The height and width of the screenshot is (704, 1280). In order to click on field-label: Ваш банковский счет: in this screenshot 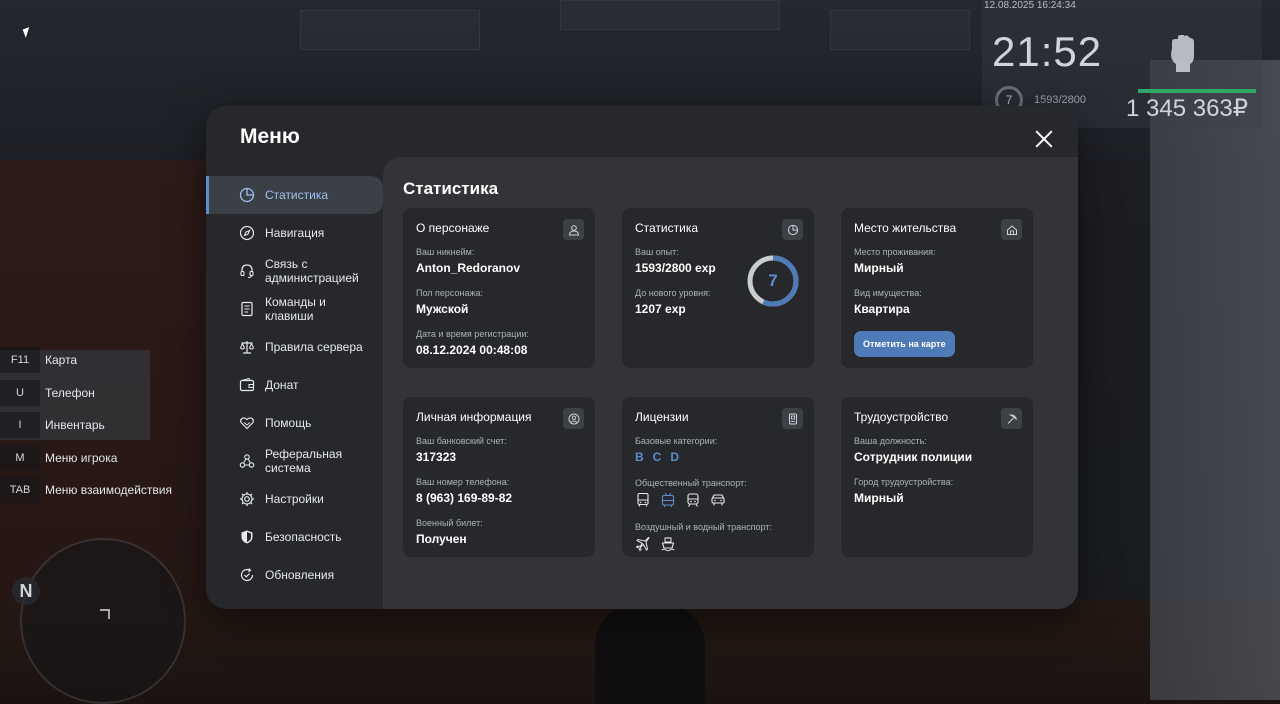, I will do `click(461, 441)`.